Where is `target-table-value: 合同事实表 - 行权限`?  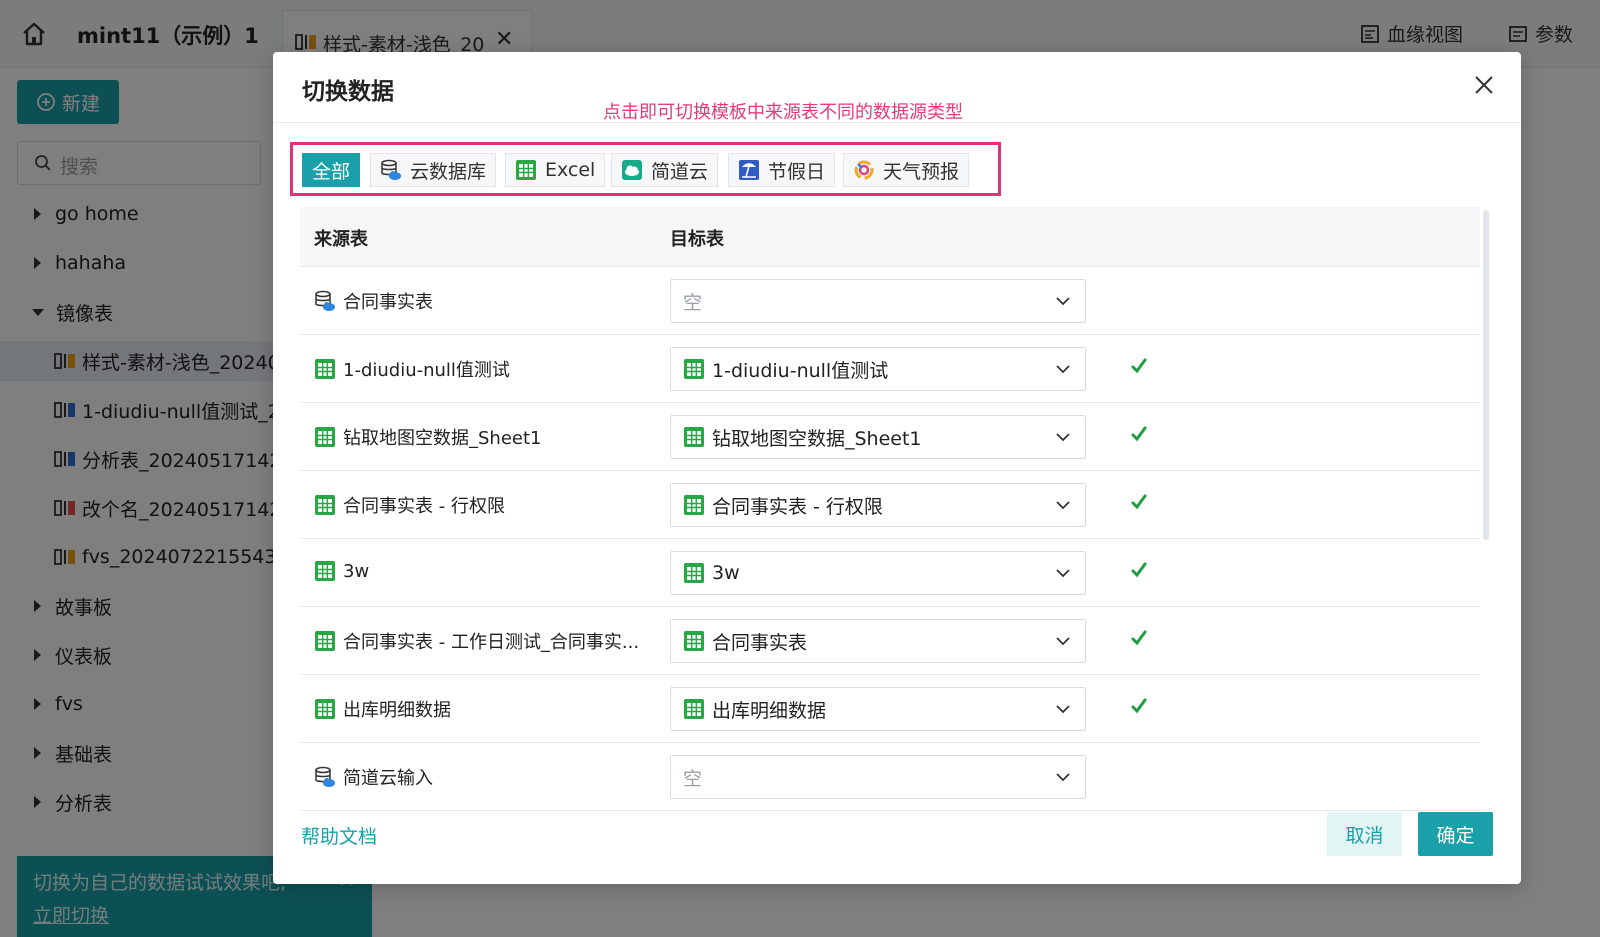
target-table-value: 合同事实表 - 行权限 is located at coordinates (797, 506).